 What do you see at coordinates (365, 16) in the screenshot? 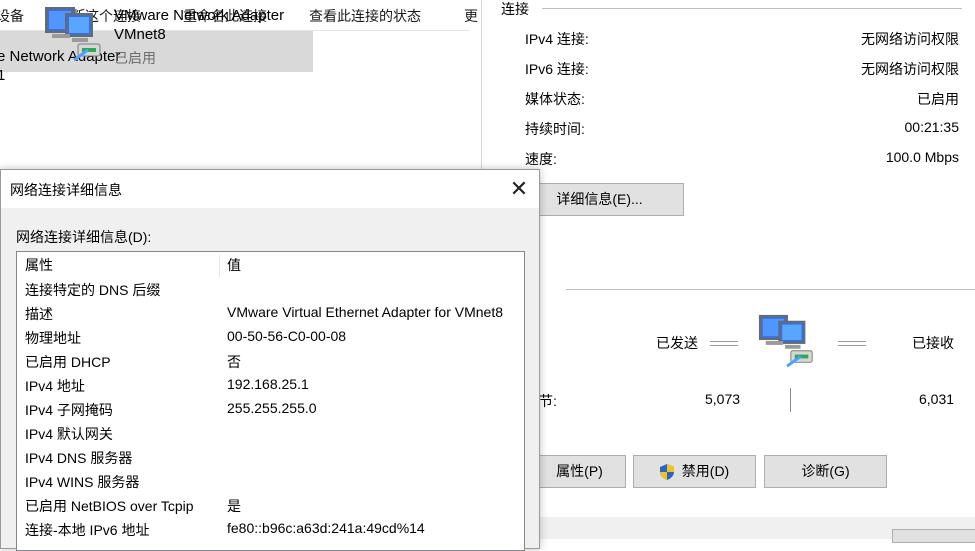
I see `toolbar-item-view-status: 查看此连接的状态` at bounding box center [365, 16].